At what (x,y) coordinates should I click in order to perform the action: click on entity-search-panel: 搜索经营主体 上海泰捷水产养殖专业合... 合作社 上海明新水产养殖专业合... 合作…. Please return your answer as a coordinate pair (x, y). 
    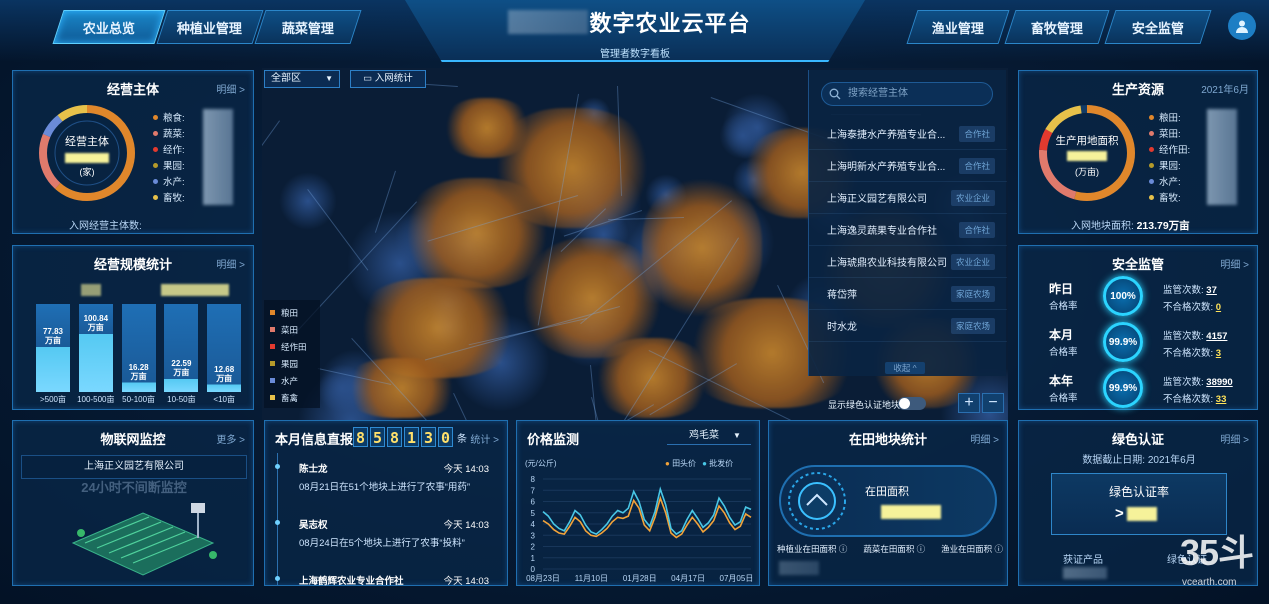
    Looking at the image, I should click on (907, 223).